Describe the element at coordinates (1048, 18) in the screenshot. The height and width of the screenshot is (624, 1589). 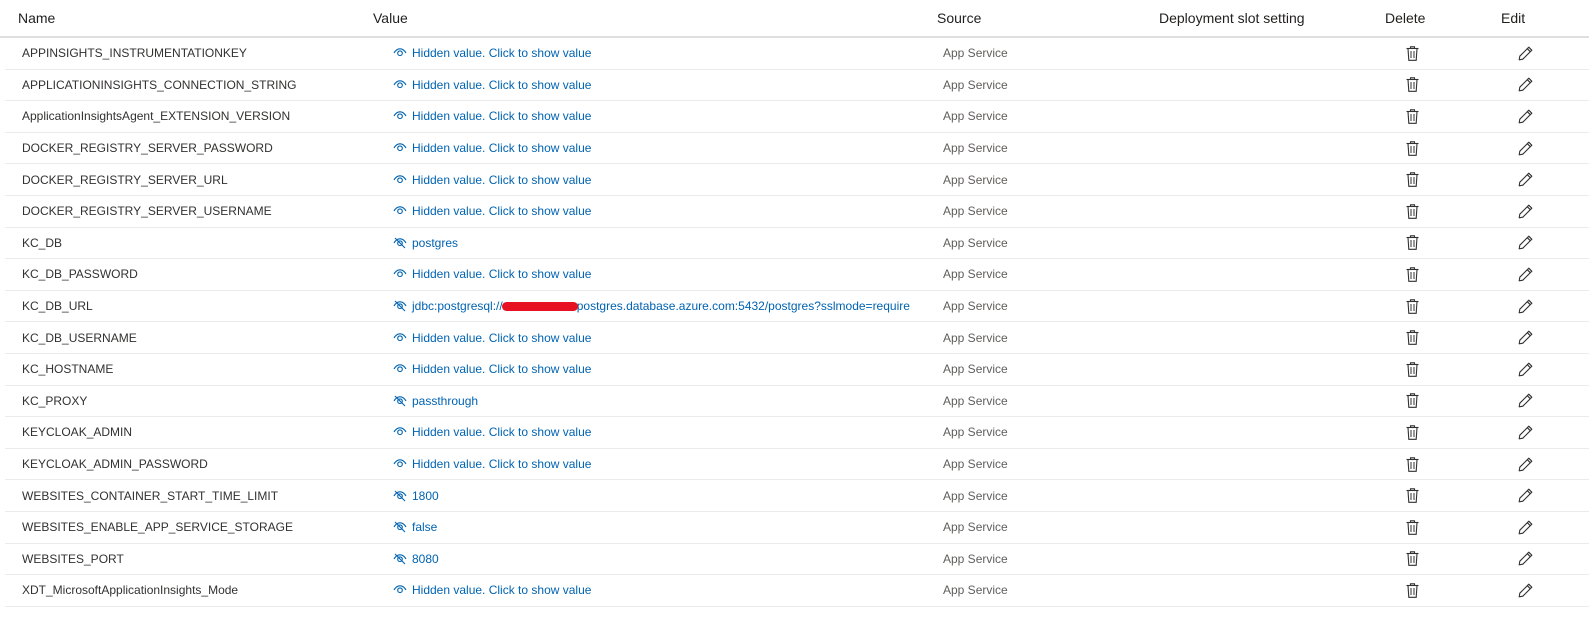
I see `column-header-source: Source` at that location.